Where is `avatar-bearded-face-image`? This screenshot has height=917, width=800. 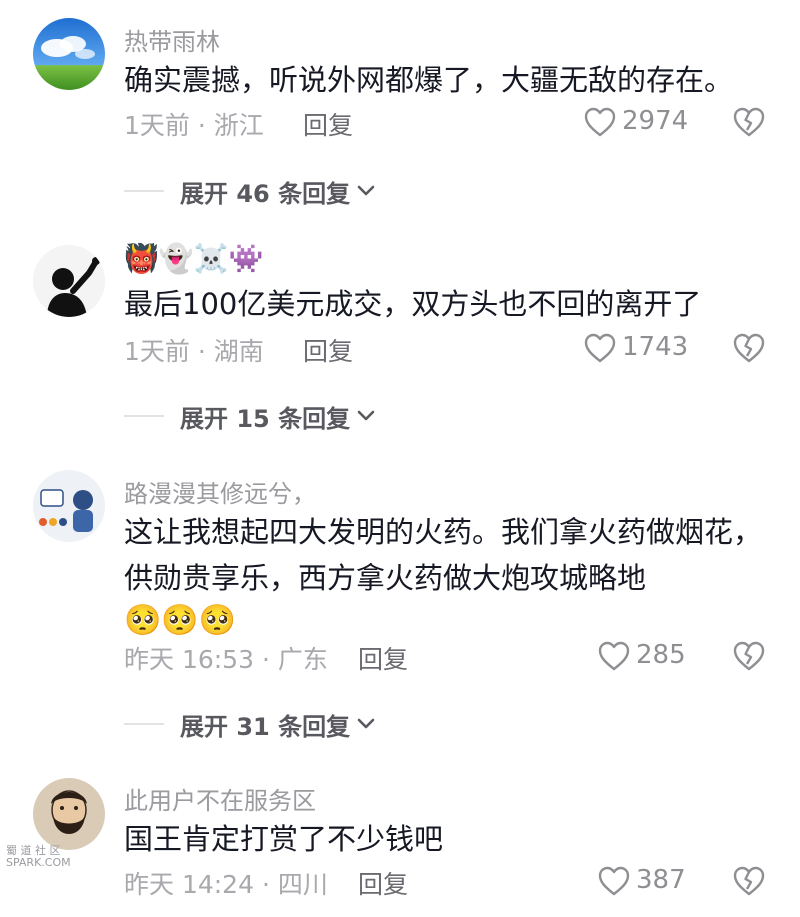
avatar-bearded-face-image is located at coordinates (69, 814).